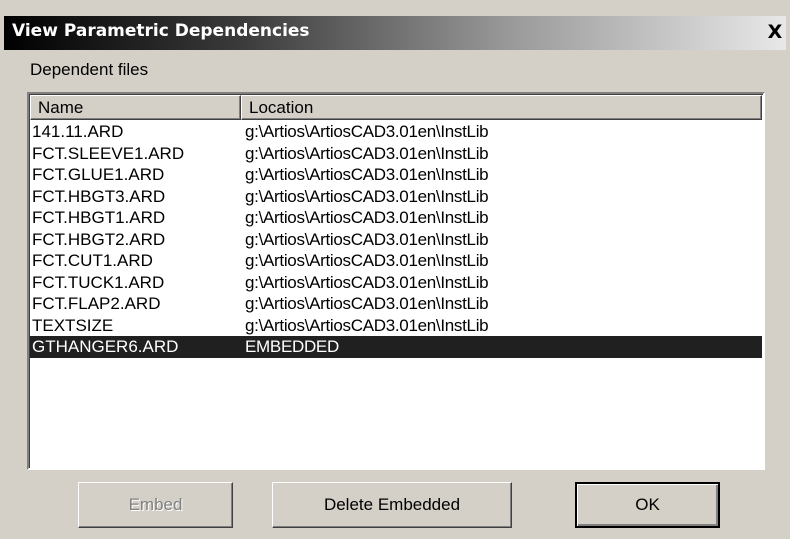 This screenshot has height=539, width=790. What do you see at coordinates (89, 69) in the screenshot?
I see `dependent-files-label: Dependent files` at bounding box center [89, 69].